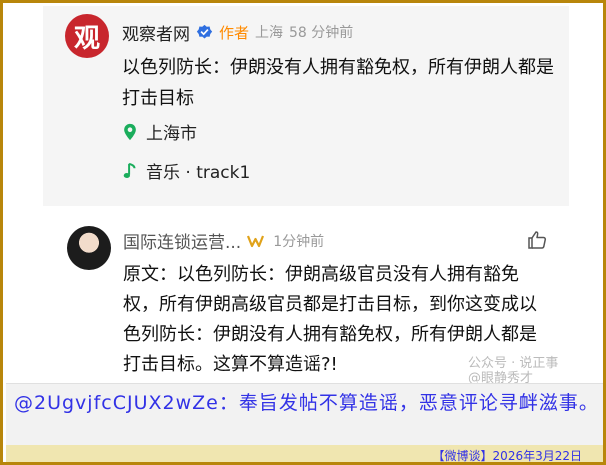  Describe the element at coordinates (513, 363) in the screenshot. I see `watermark-line-1: 公众号 · 说正事` at that location.